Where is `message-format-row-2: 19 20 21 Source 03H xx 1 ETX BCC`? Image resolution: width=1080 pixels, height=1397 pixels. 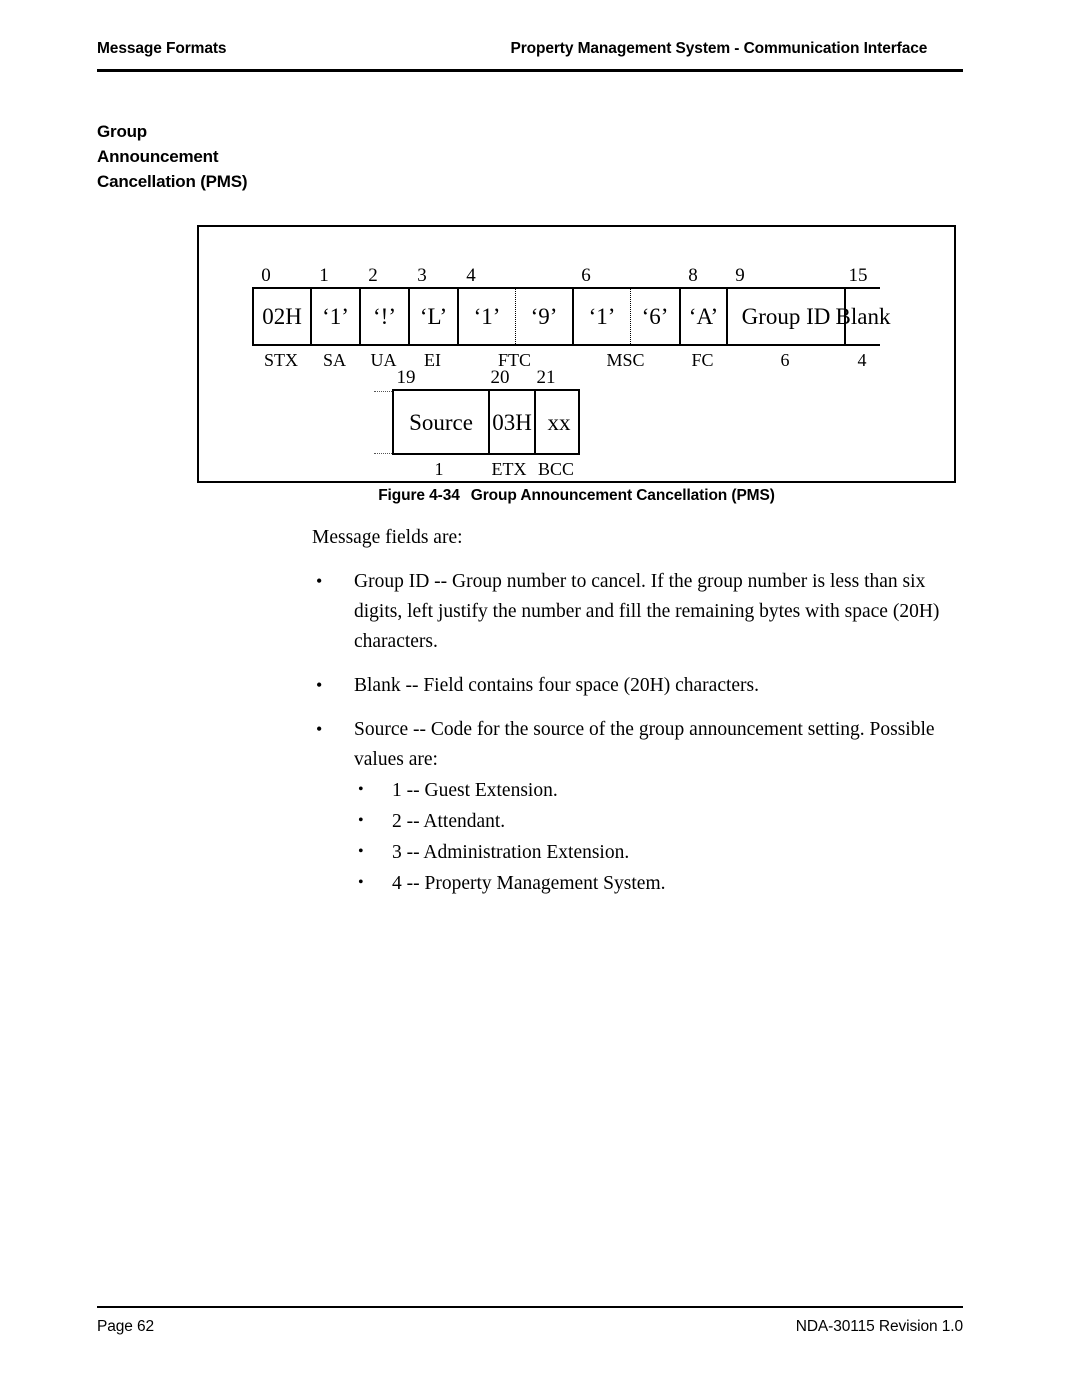 message-format-row-2: 19 20 21 Source 03H xx 1 ETX BCC is located at coordinates (478, 424).